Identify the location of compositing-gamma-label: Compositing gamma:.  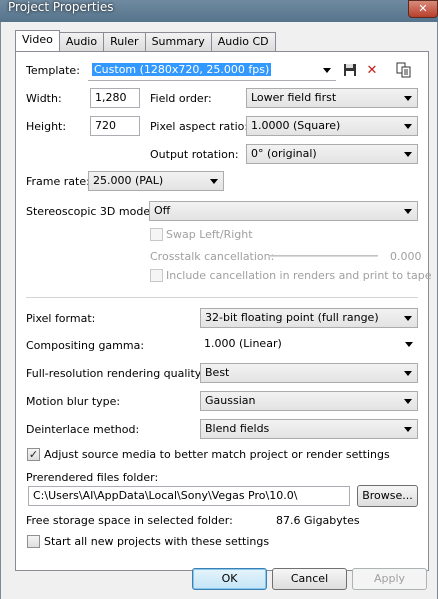
(85, 345).